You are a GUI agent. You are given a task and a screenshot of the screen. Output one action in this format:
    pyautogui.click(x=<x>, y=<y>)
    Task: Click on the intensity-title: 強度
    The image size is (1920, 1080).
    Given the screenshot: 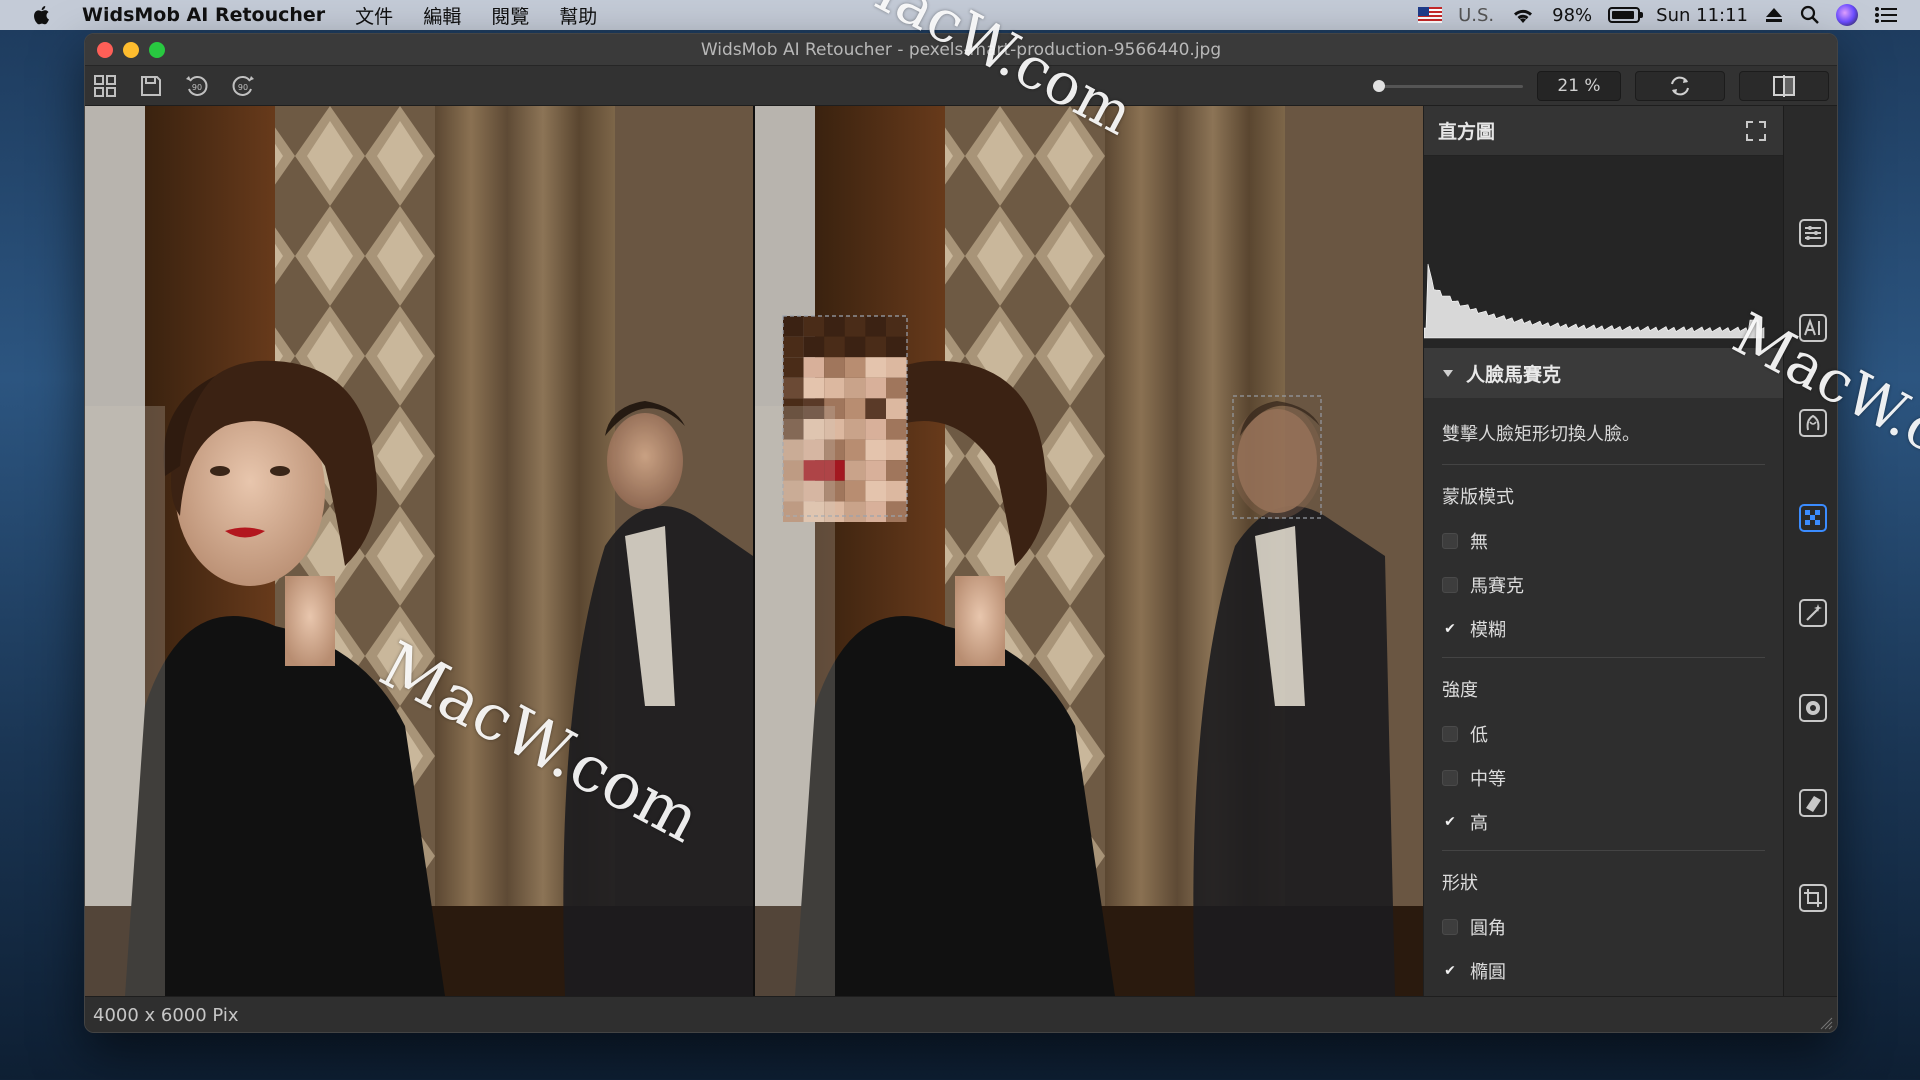 What is the action you would take?
    pyautogui.click(x=1460, y=690)
    